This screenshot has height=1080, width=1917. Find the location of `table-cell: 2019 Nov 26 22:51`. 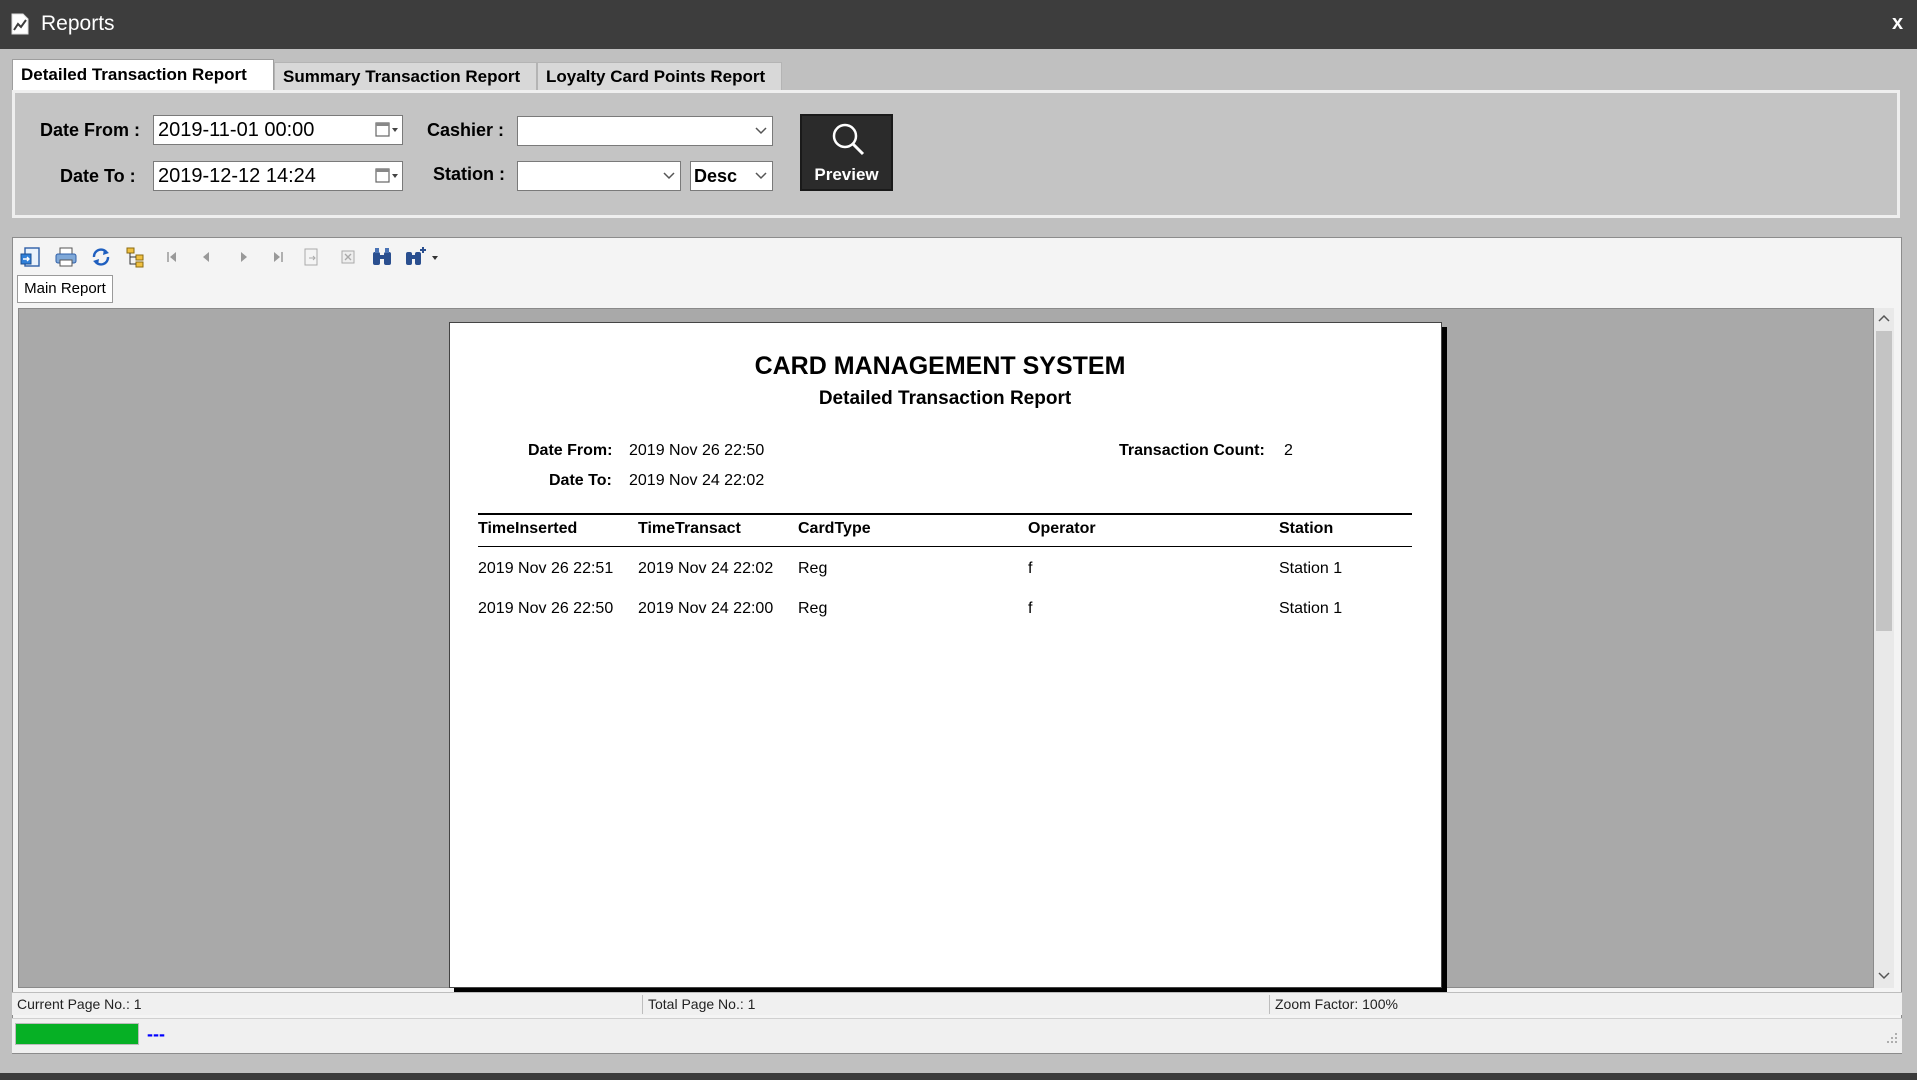

table-cell: 2019 Nov 26 22:51 is located at coordinates (546, 568).